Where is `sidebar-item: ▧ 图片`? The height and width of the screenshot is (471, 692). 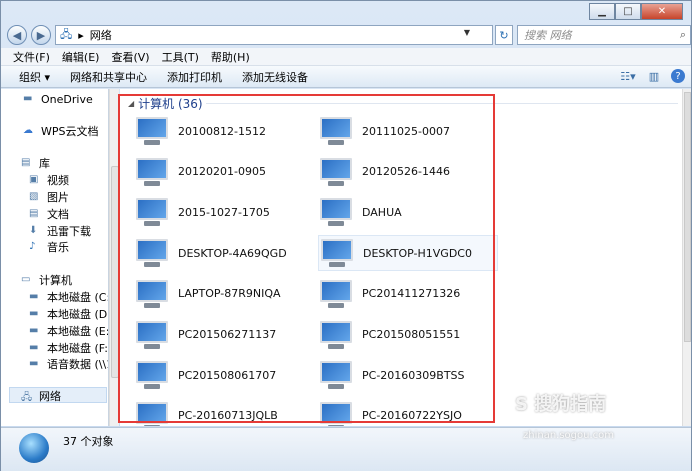 sidebar-item: ▧ 图片 is located at coordinates (49, 197).